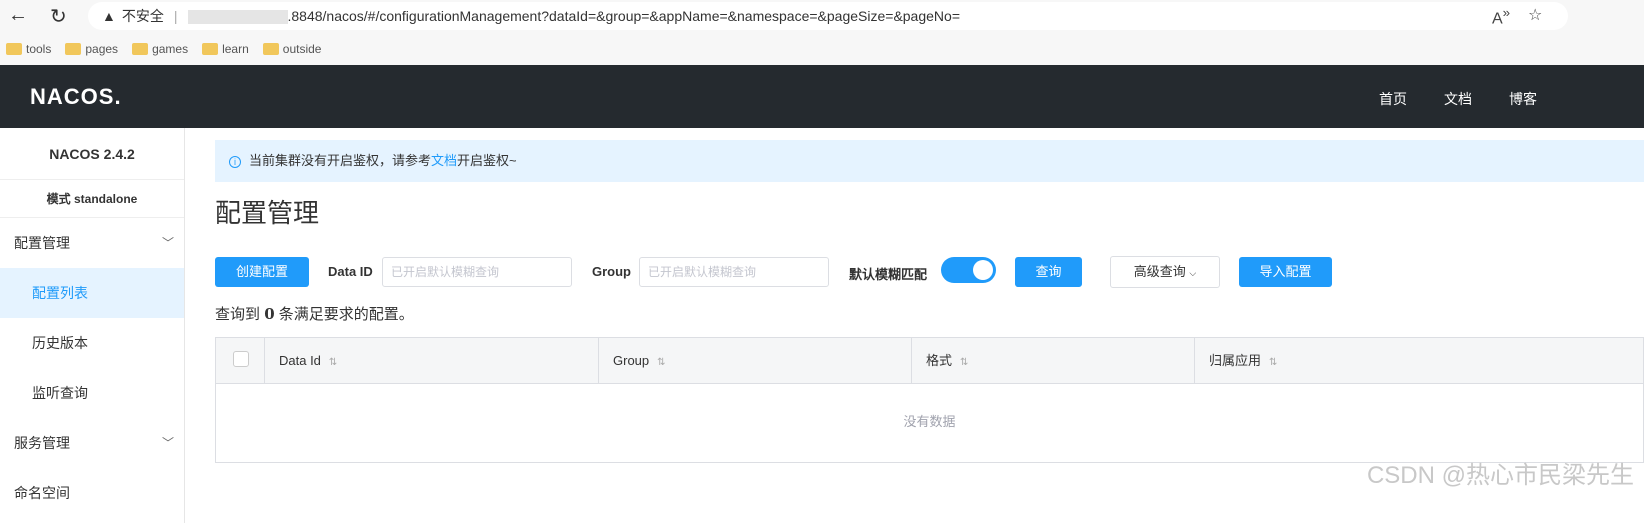 This screenshot has width=1644, height=523. I want to click on sidebar-item-namespace: 命名空间, so click(92, 493).